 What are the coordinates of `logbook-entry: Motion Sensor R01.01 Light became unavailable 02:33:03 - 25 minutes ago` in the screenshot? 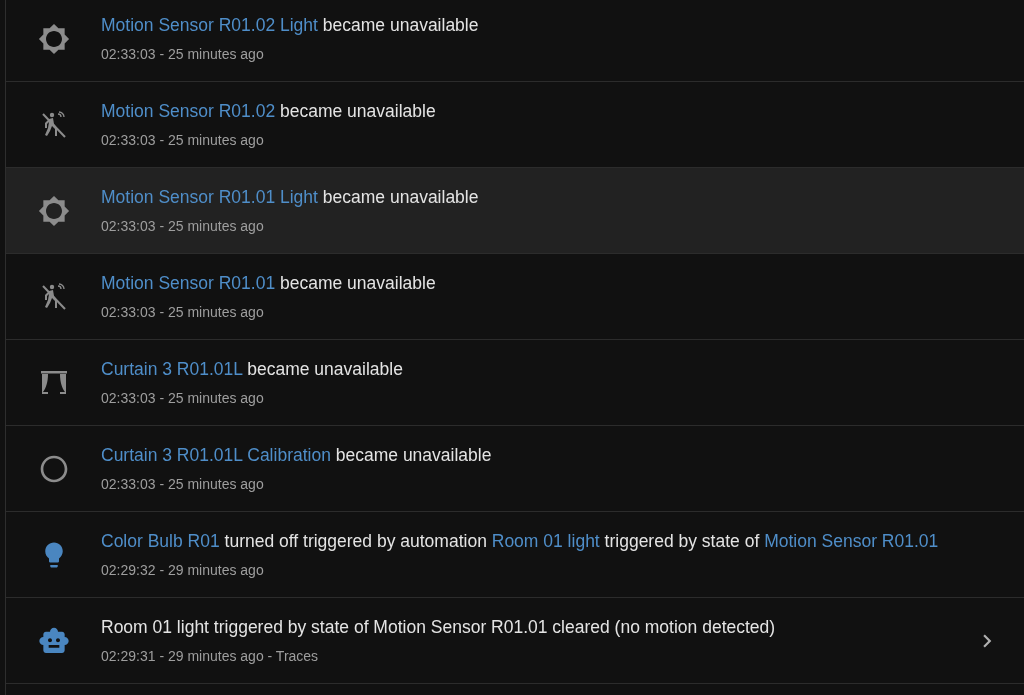 It's located at (515, 211).